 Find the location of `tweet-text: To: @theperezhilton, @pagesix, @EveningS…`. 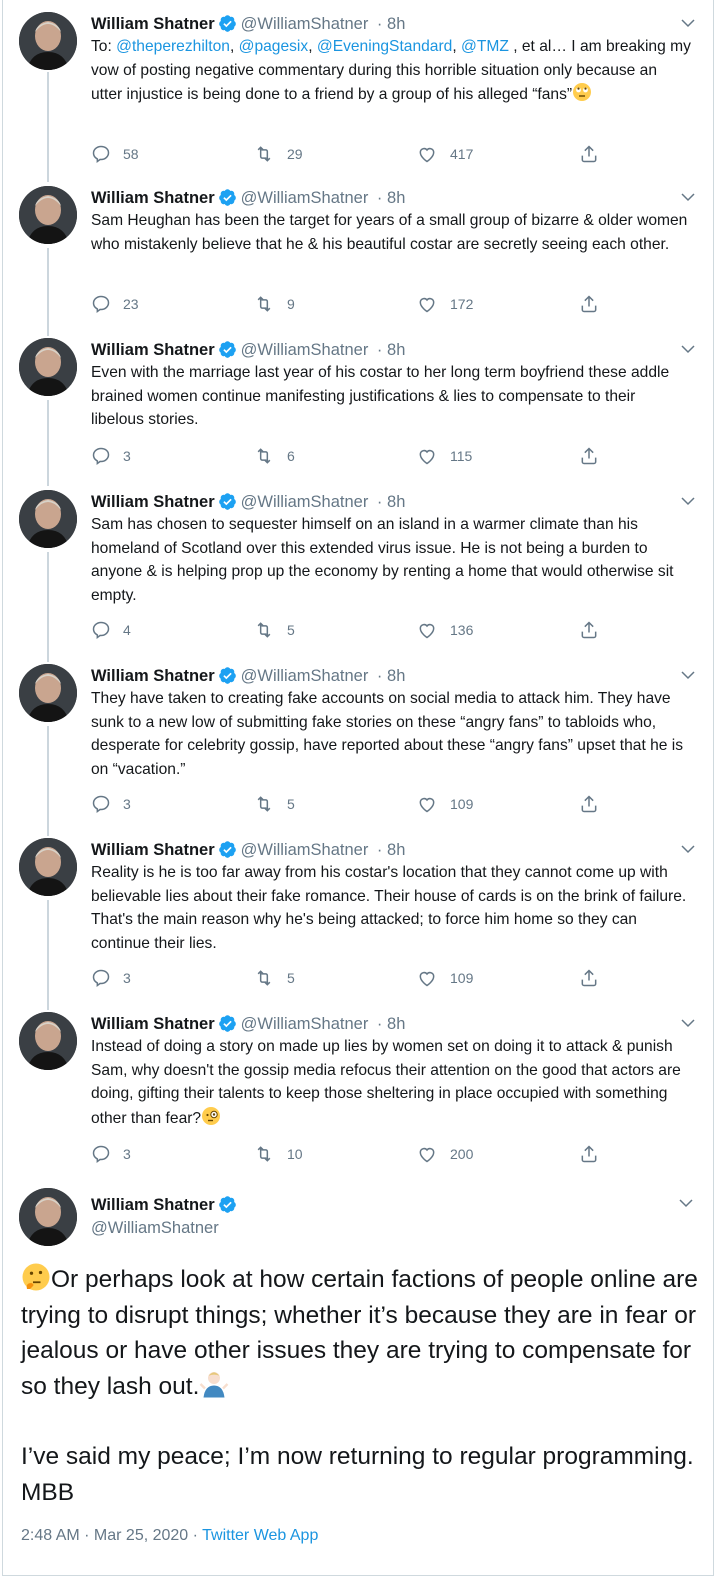

tweet-text: To: @theperezhilton, @pagesix, @EveningS… is located at coordinates (391, 70).